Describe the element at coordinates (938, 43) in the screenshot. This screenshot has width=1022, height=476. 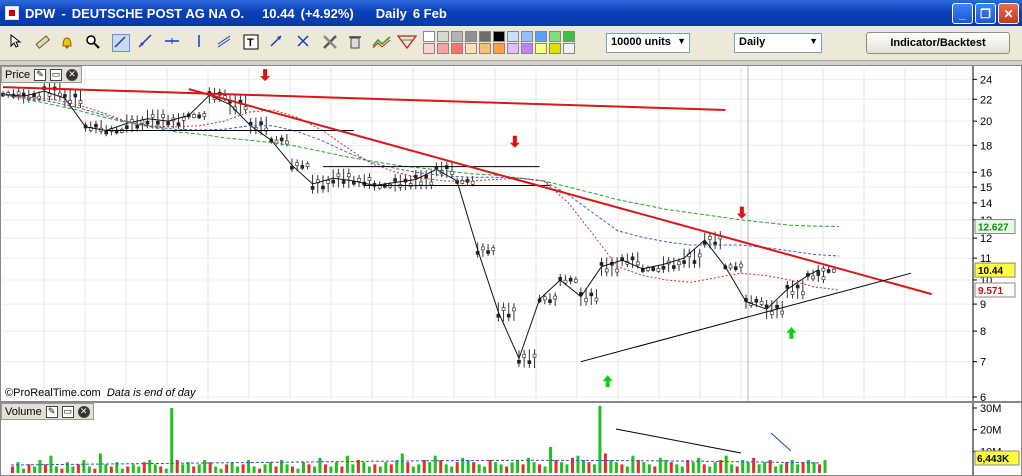
I see `indicator-backtest-button: Indicator/Backtest` at that location.